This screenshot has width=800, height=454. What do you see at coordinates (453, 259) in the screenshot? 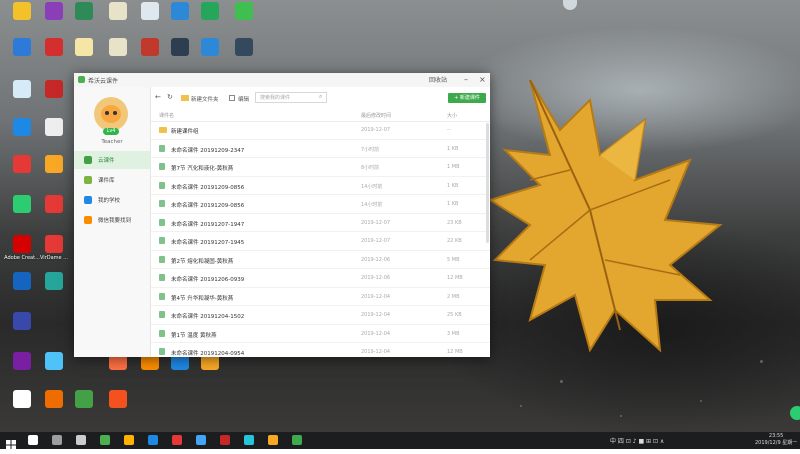
I see `file-size: 5 MB` at bounding box center [453, 259].